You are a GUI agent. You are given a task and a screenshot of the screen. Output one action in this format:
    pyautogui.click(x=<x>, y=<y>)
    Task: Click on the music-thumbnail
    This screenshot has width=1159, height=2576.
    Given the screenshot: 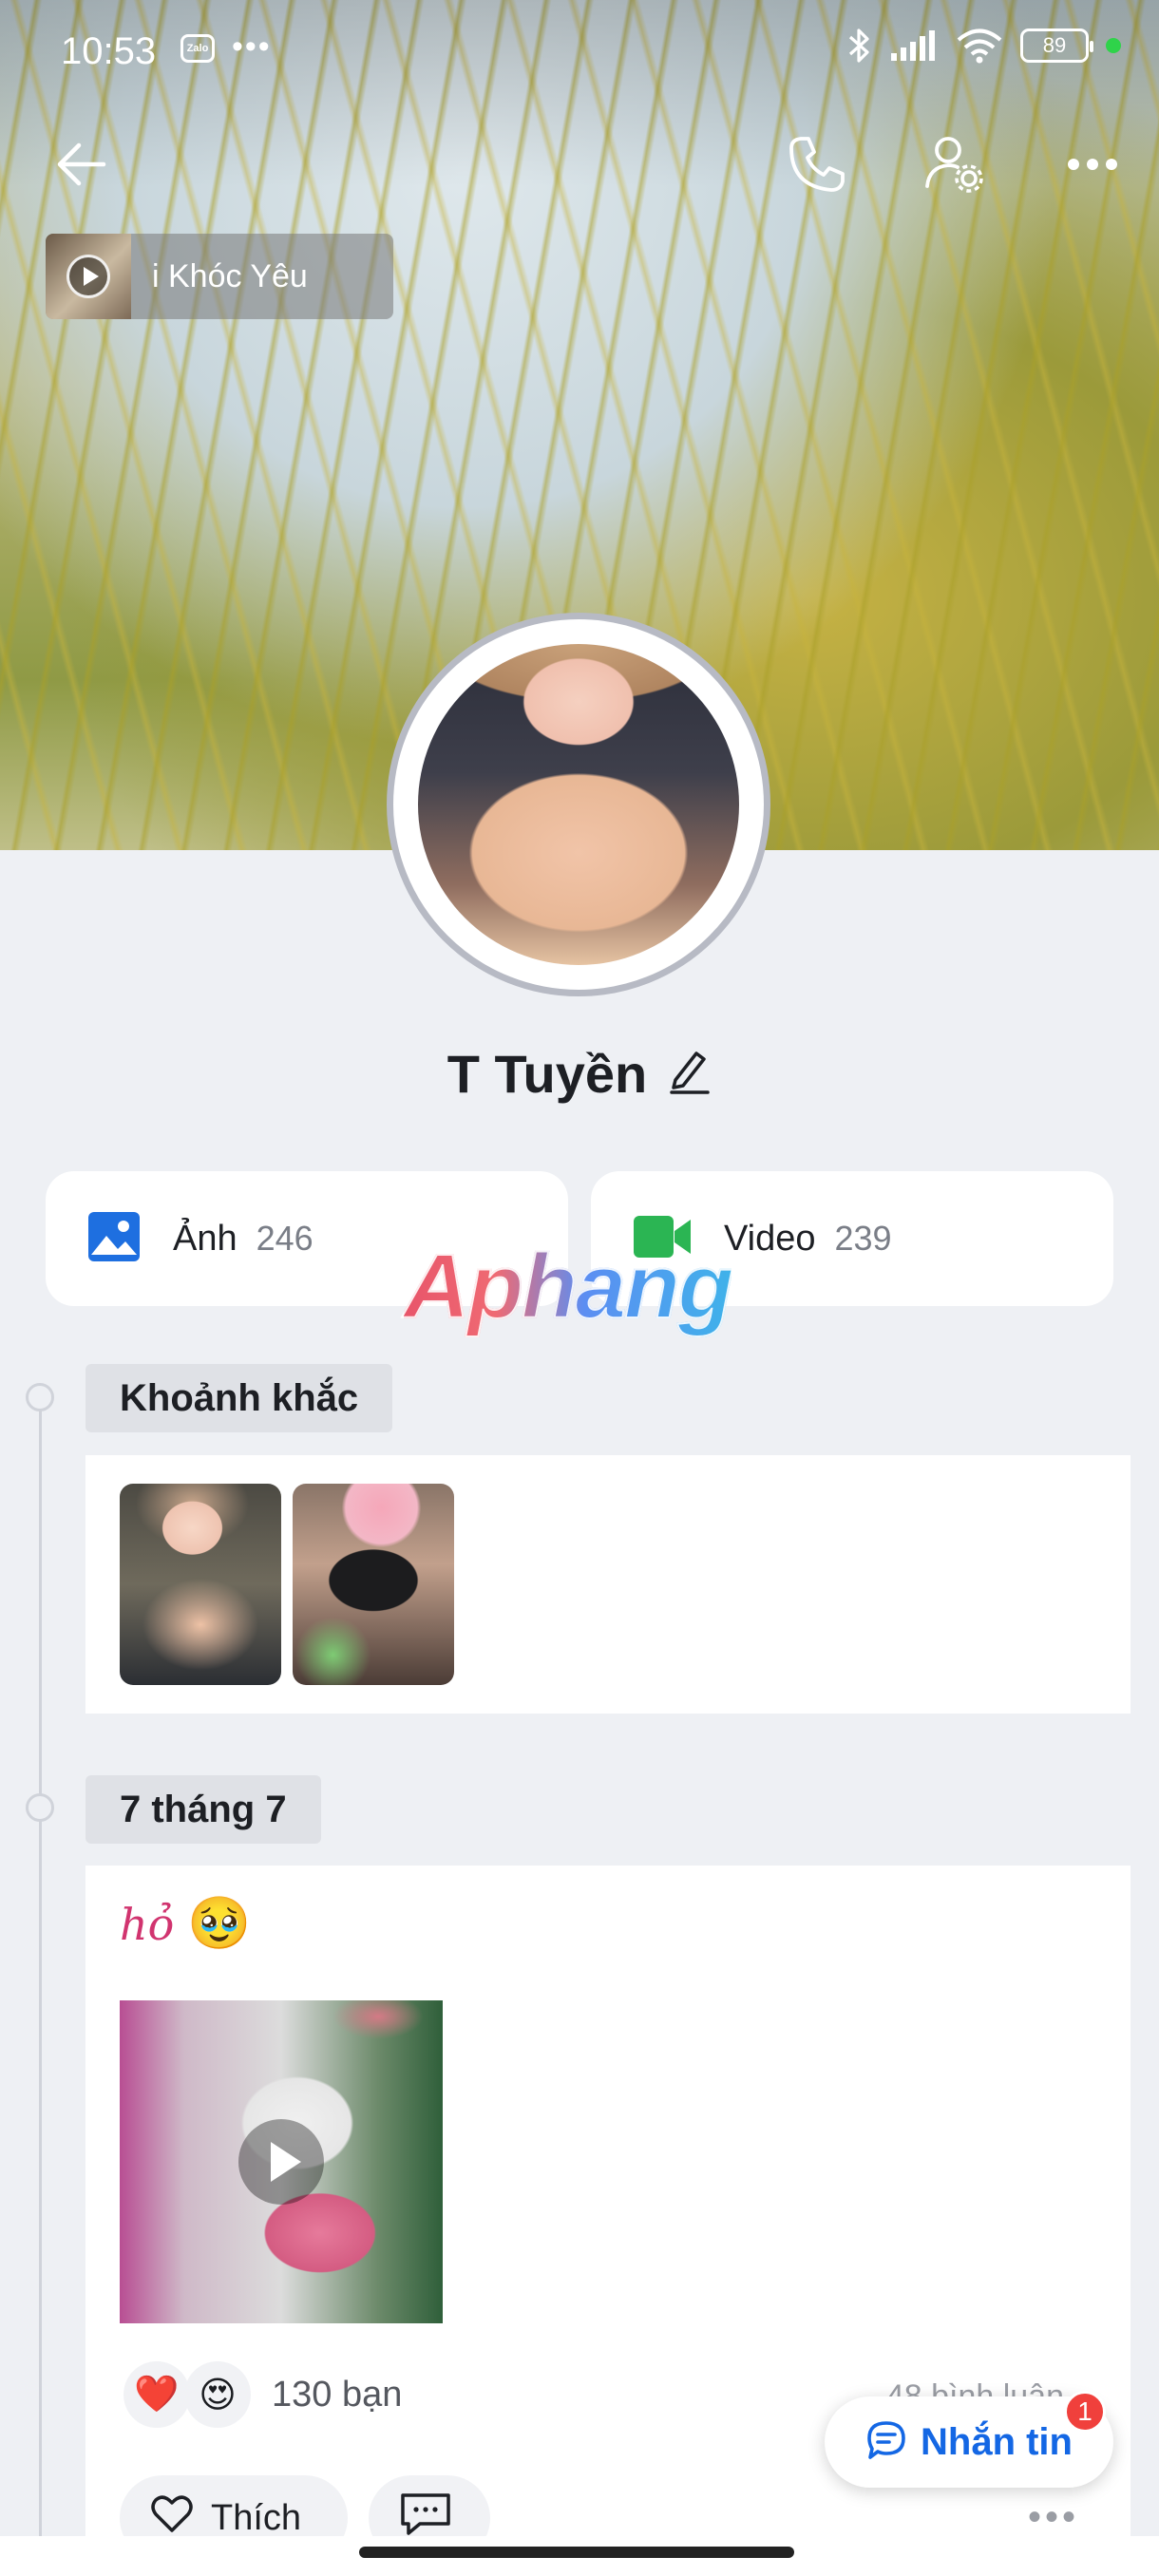 What is the action you would take?
    pyautogui.click(x=88, y=276)
    